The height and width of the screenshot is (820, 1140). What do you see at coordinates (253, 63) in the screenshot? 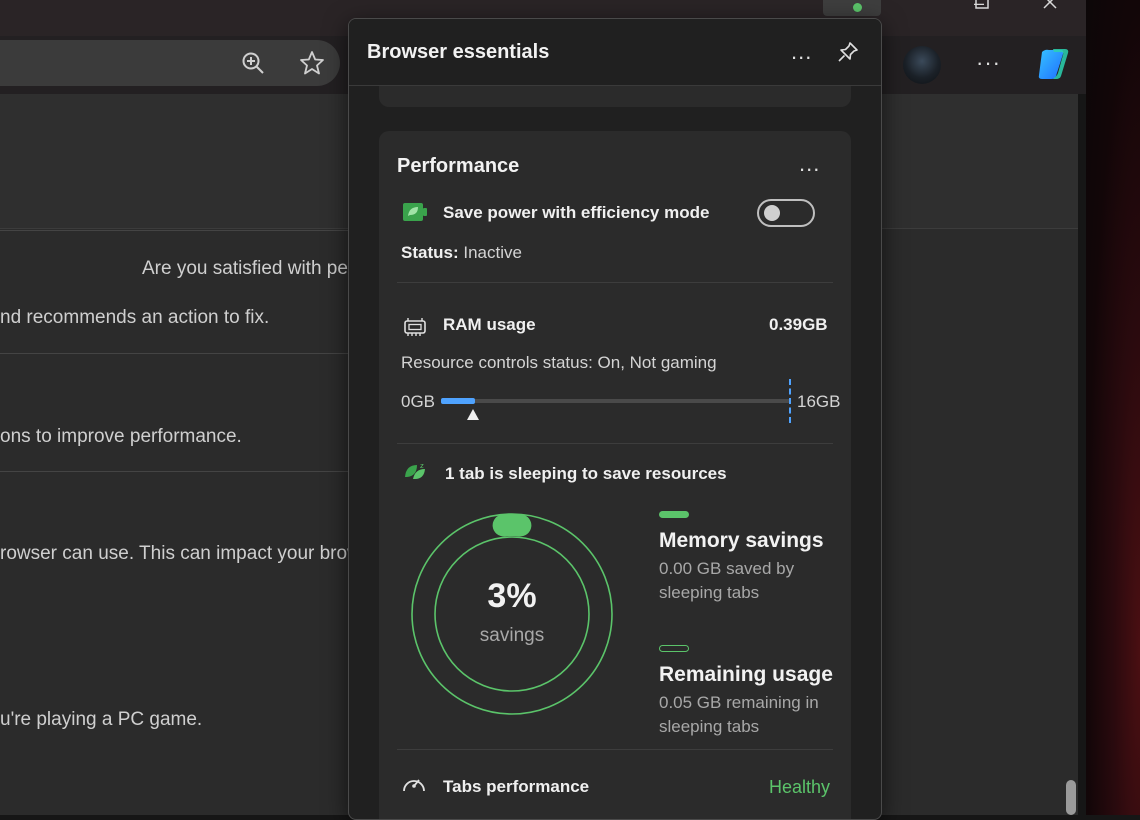
I see `zoom-in-icon` at bounding box center [253, 63].